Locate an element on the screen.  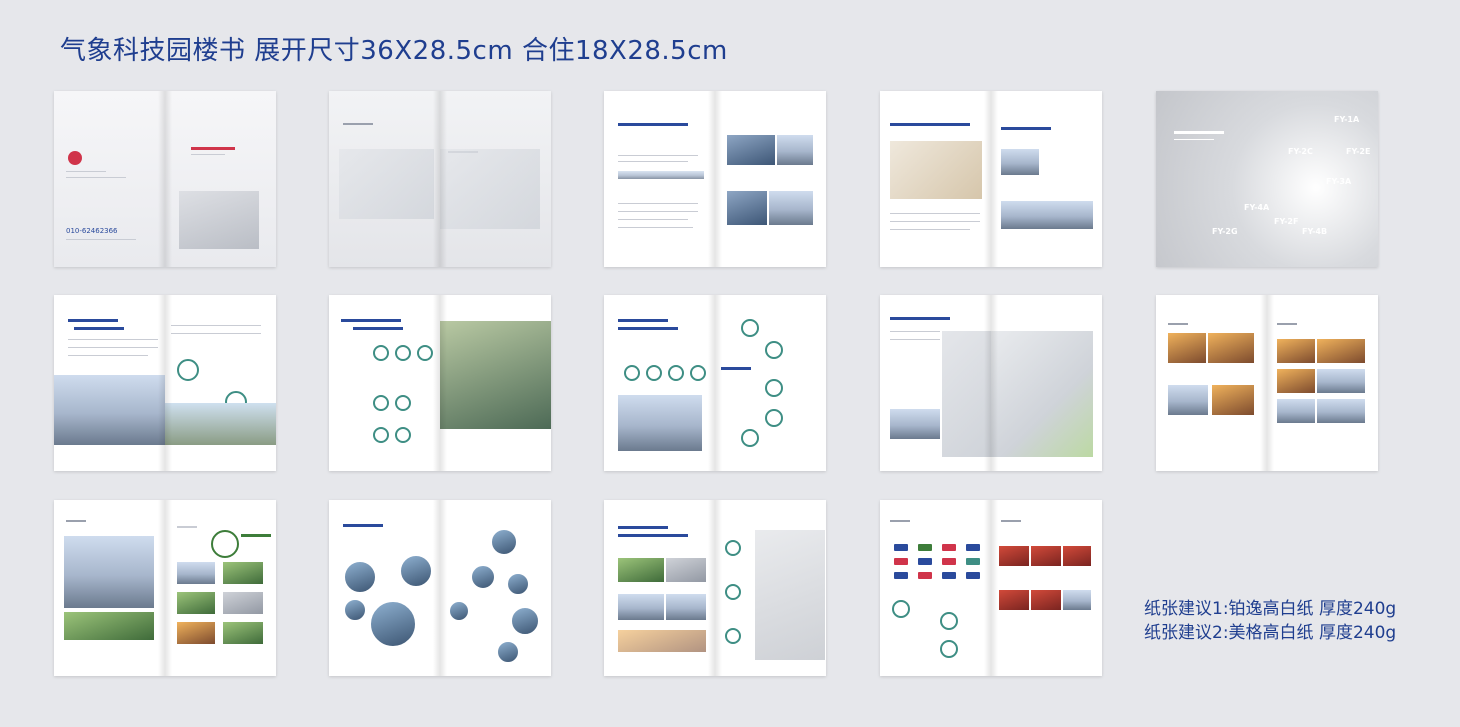
cover-phone: 010-62462366 is located at coordinates (92, 231).